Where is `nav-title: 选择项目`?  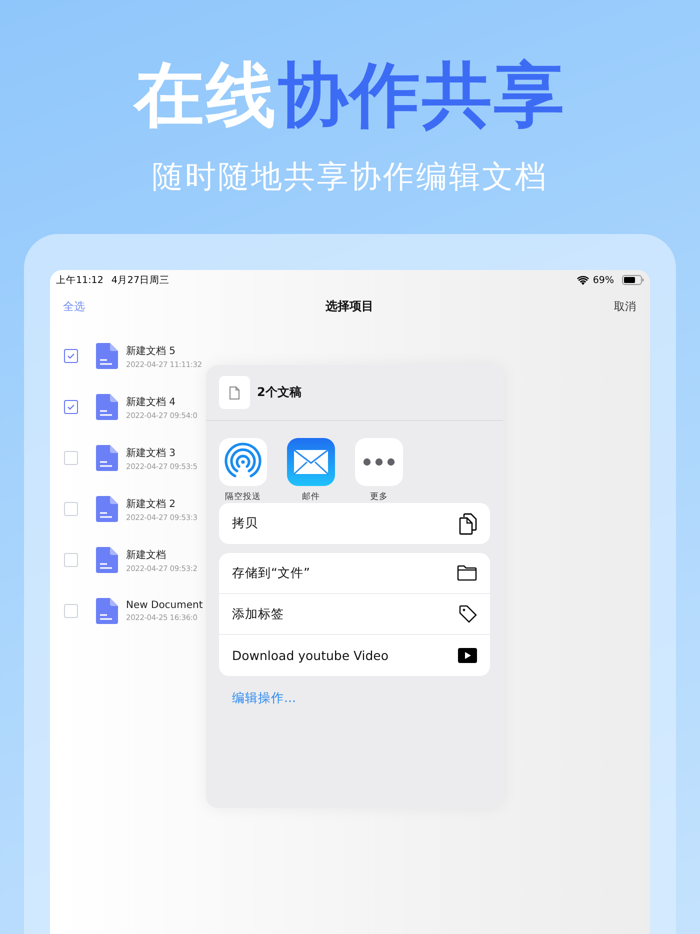 nav-title: 选择项目 is located at coordinates (350, 306).